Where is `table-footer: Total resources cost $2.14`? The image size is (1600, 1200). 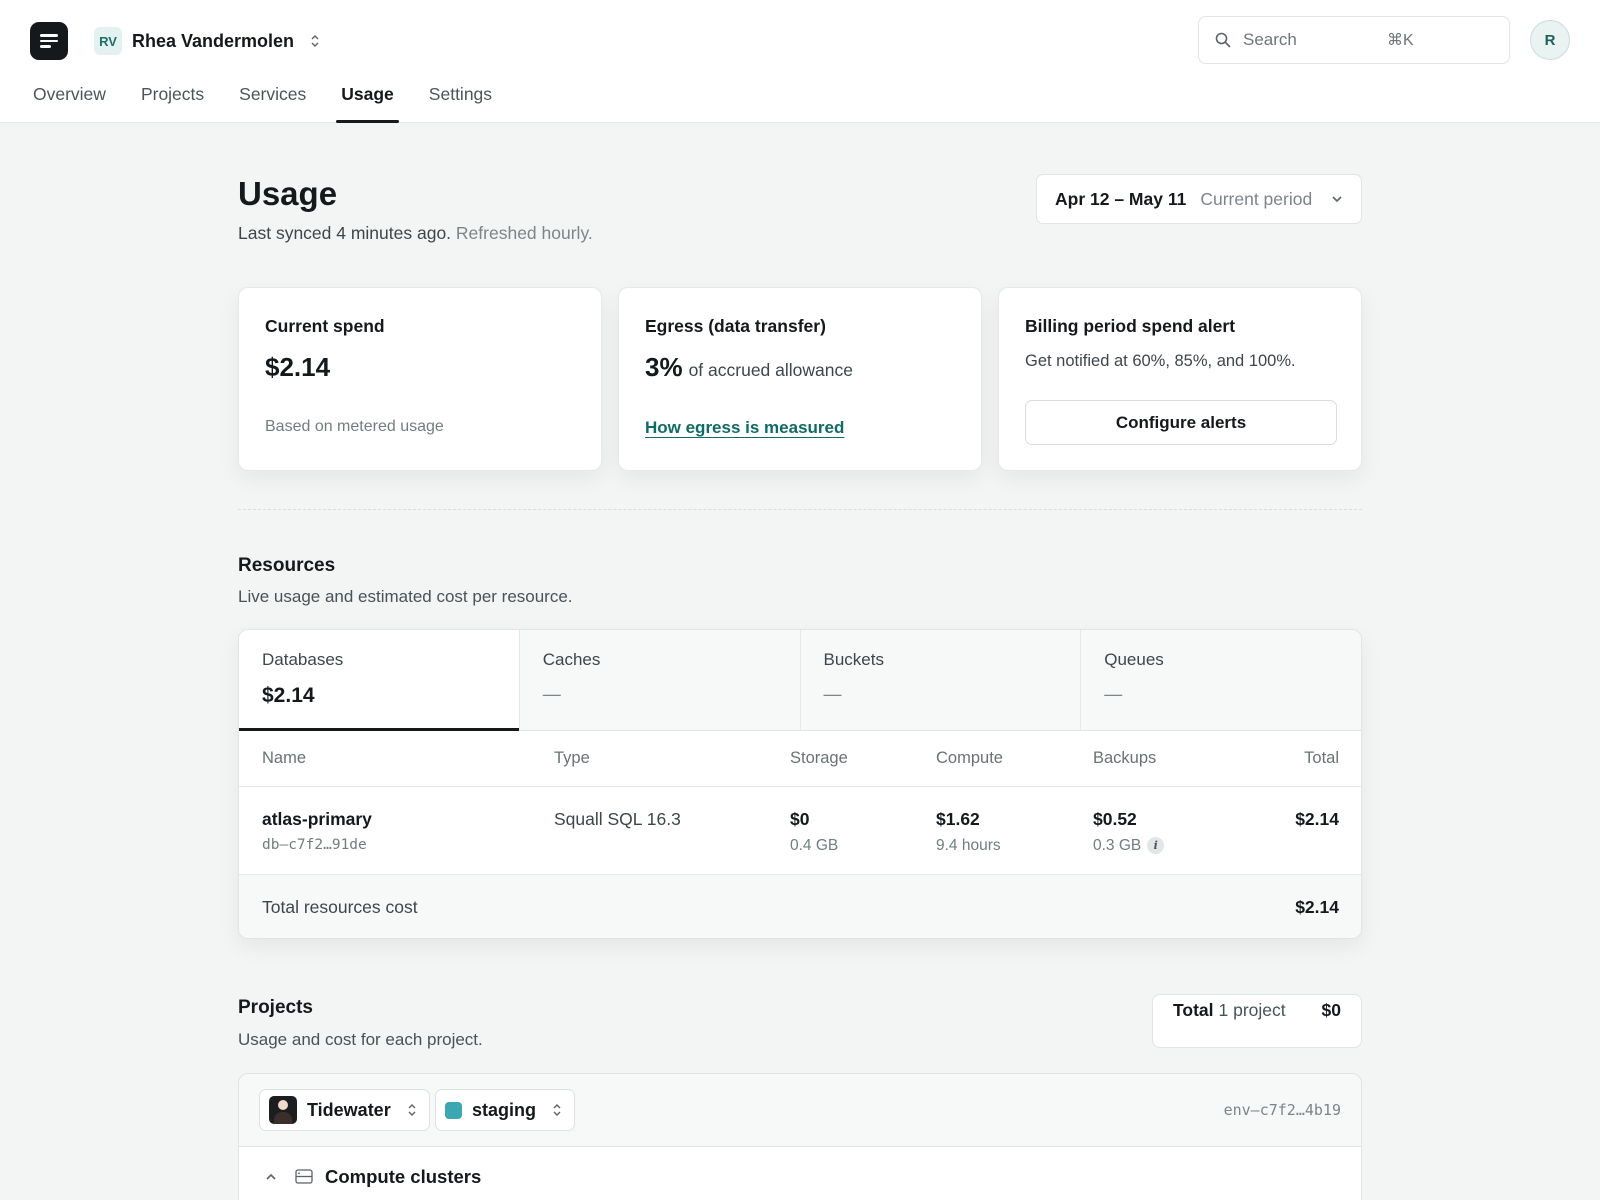
table-footer: Total resources cost $2.14 is located at coordinates (800, 906).